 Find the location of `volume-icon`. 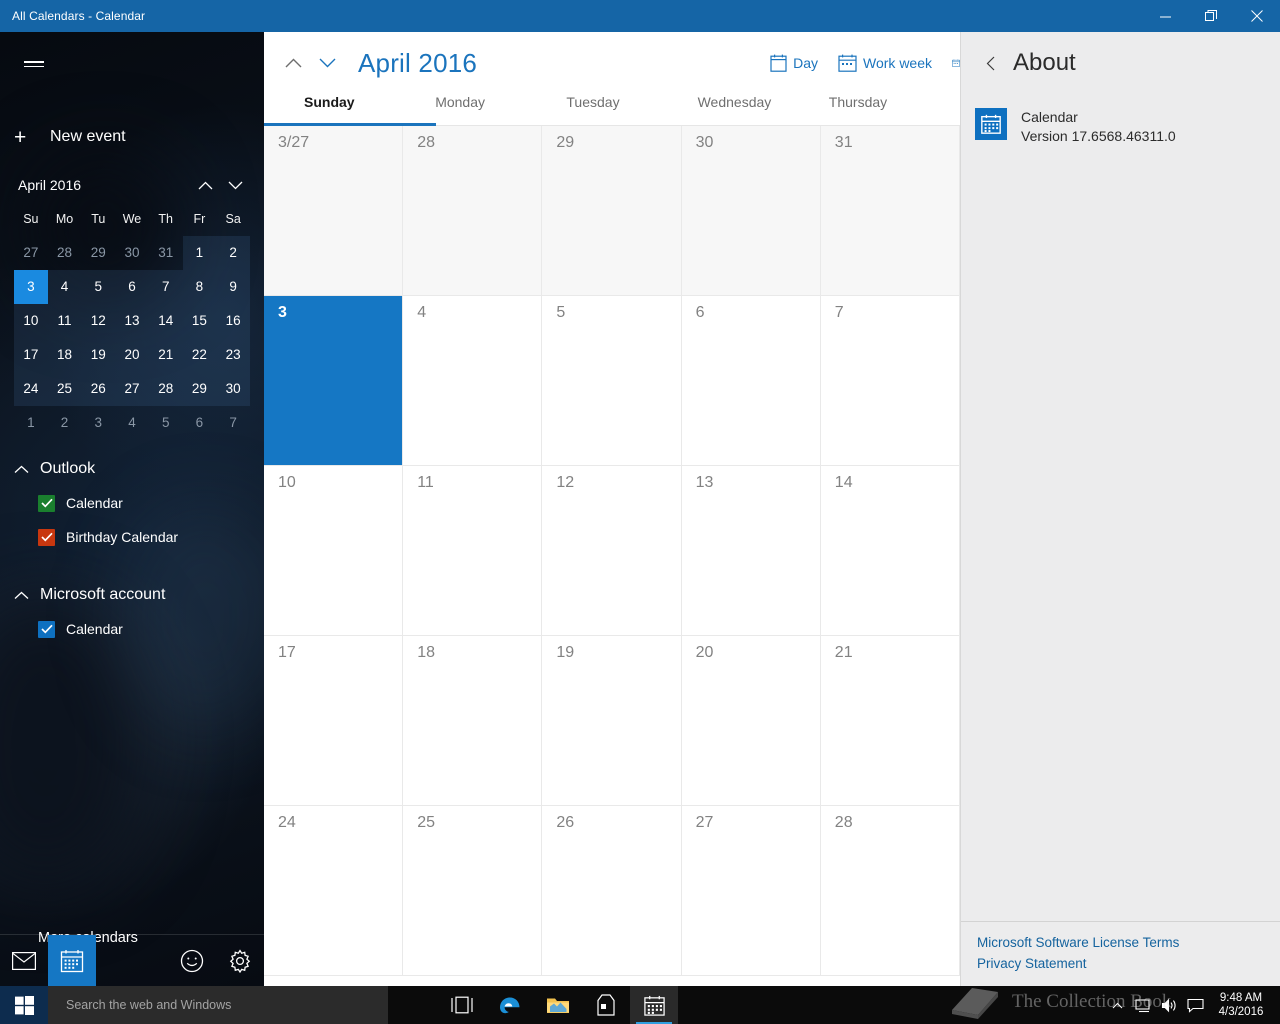

volume-icon is located at coordinates (1169, 1005).